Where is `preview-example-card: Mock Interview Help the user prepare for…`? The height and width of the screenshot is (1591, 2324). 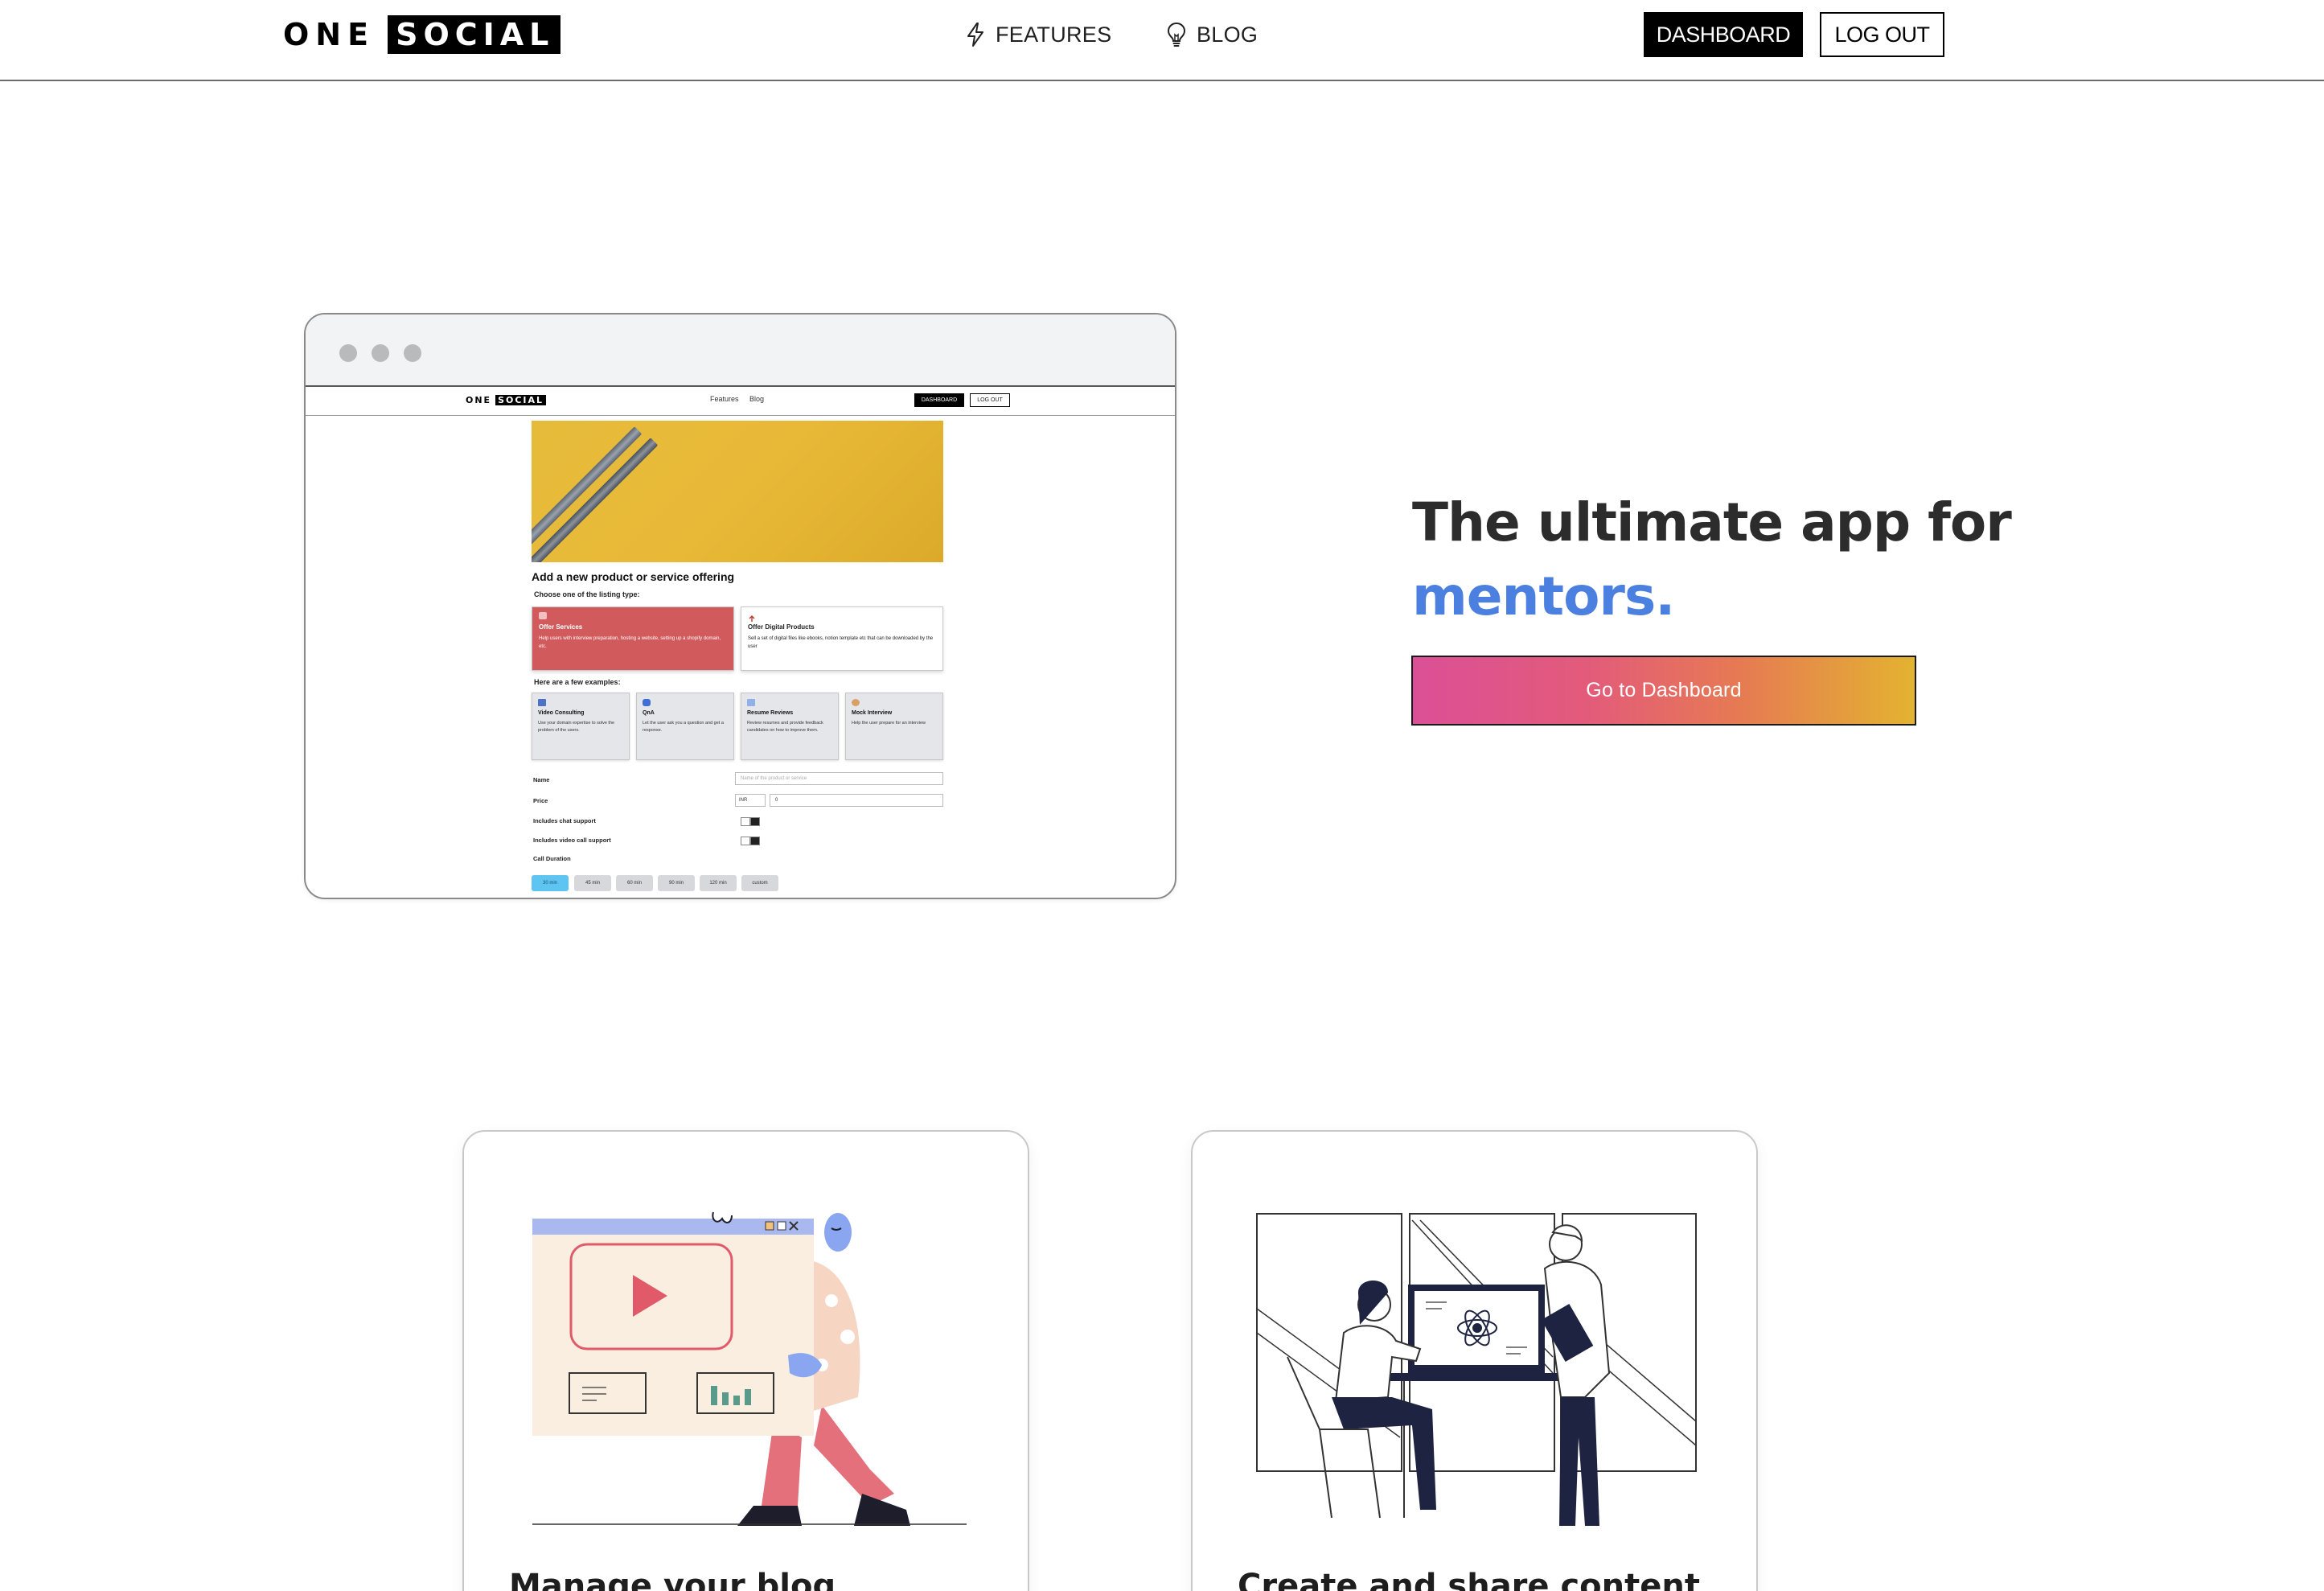 preview-example-card: Mock Interview Help the user prepare for… is located at coordinates (894, 726).